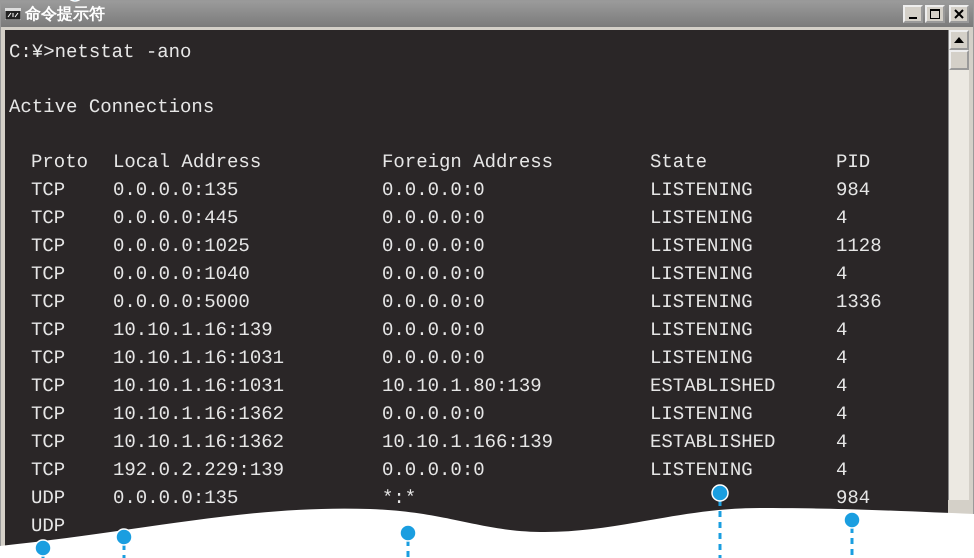 This screenshot has height=558, width=974. I want to click on command-line: C:¥>netstat -ano, so click(100, 52).